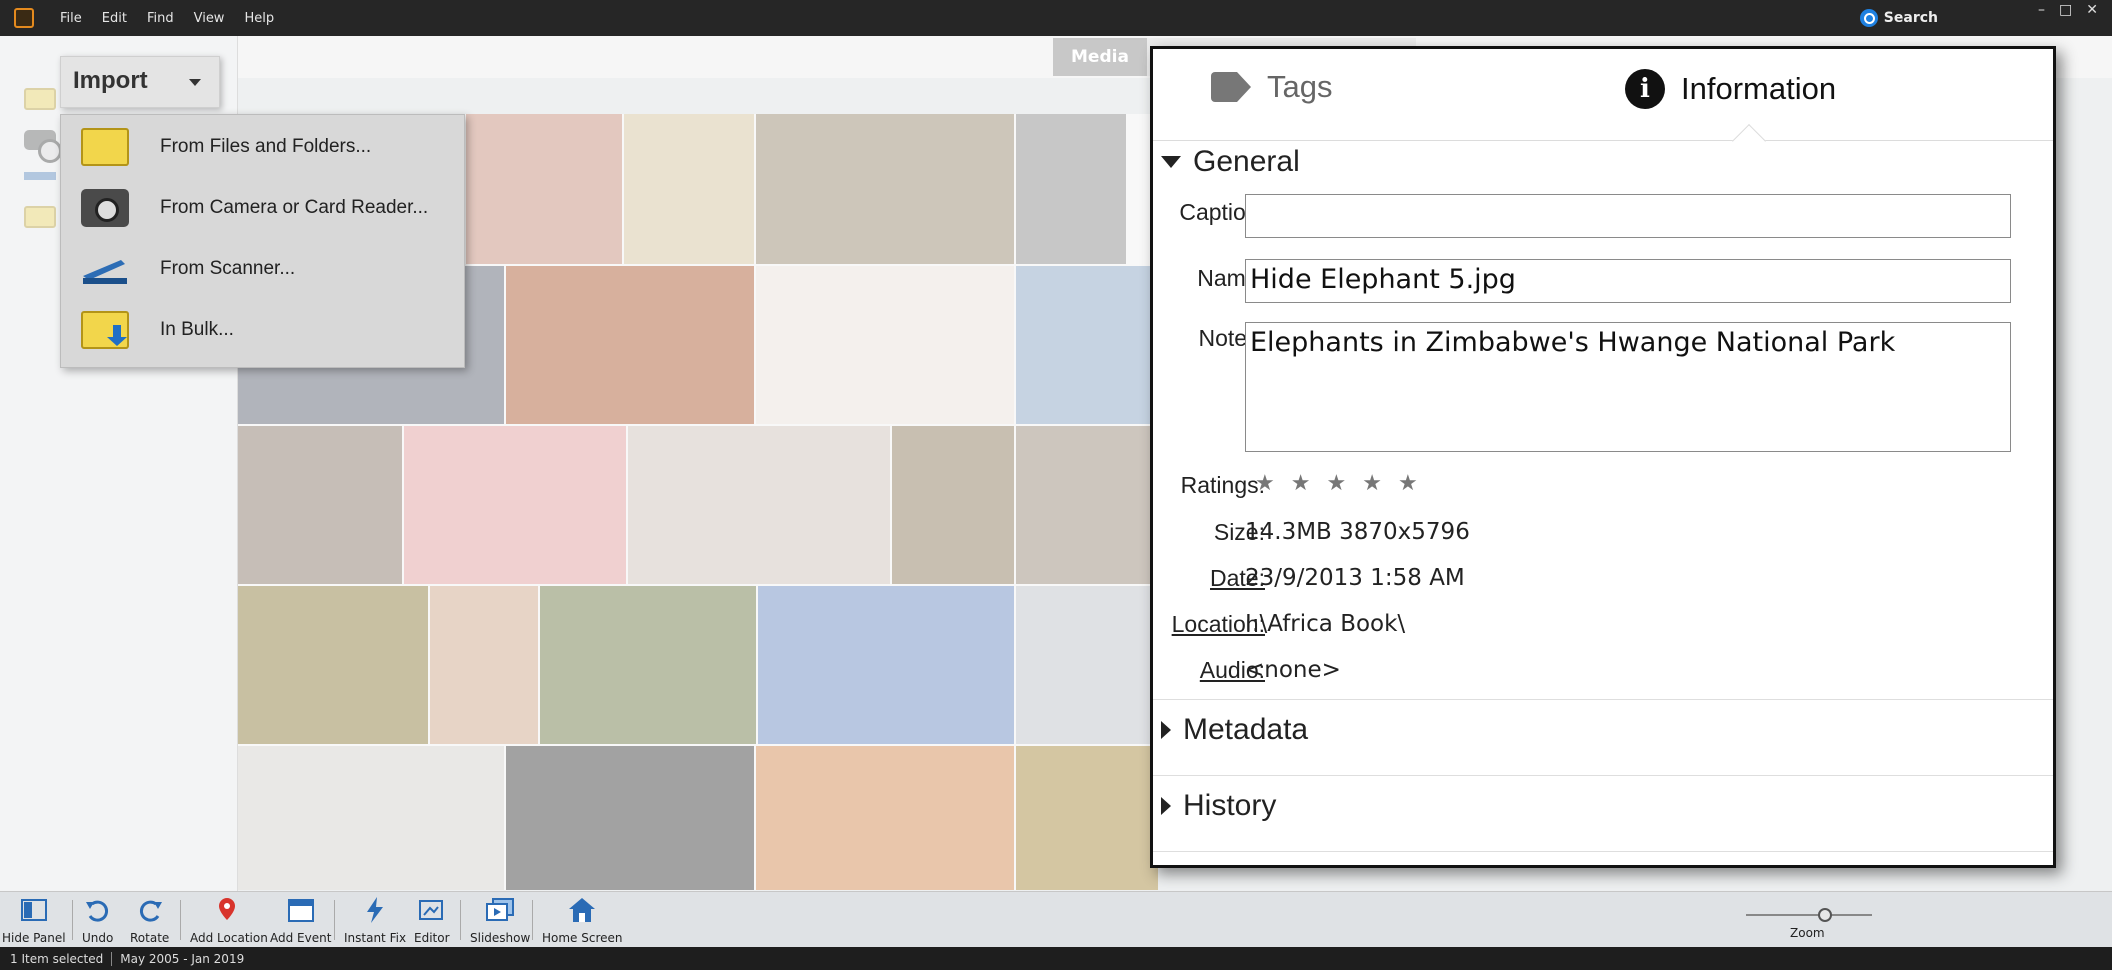 The height and width of the screenshot is (970, 2112). I want to click on toolbar-label: Instant Fix, so click(375, 938).